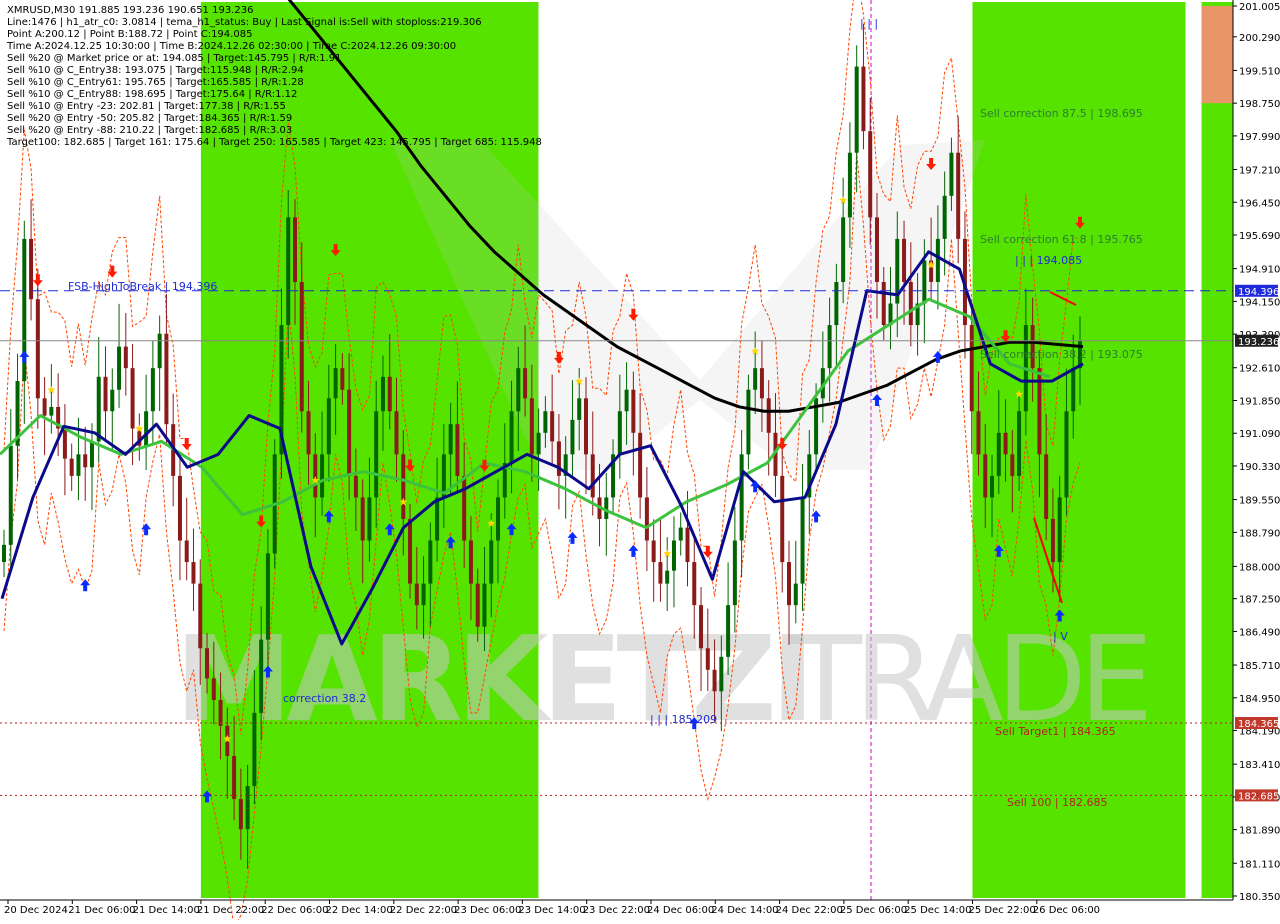 The height and width of the screenshot is (924, 1280). Describe the element at coordinates (166, 910) in the screenshot. I see `time-tick-label: 21 Dec 14:00` at that location.